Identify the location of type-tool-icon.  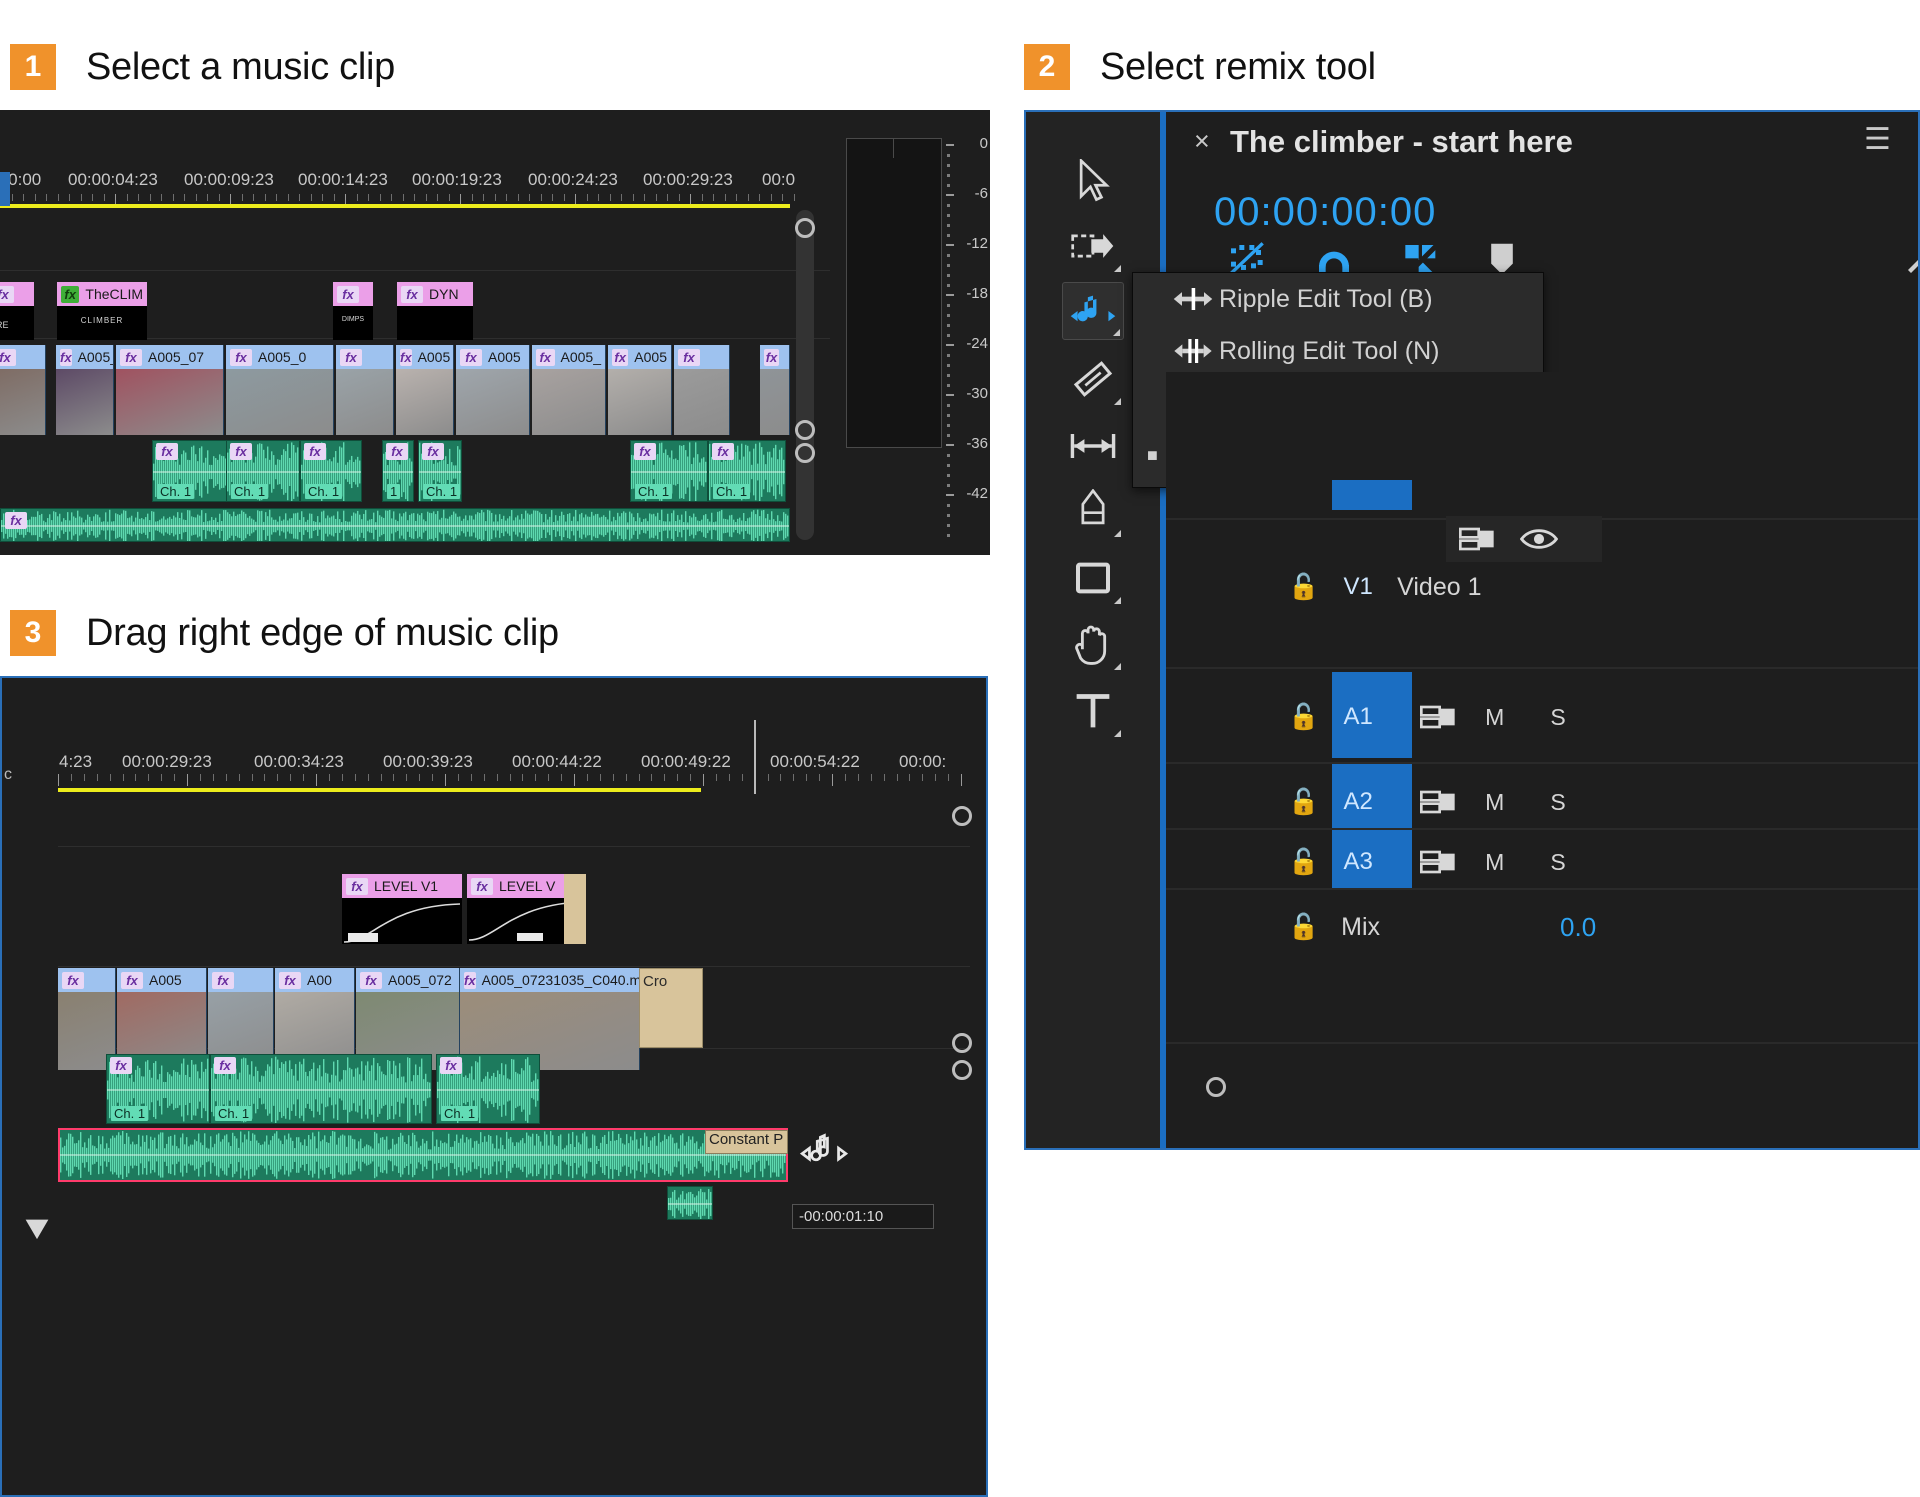
(1093, 711).